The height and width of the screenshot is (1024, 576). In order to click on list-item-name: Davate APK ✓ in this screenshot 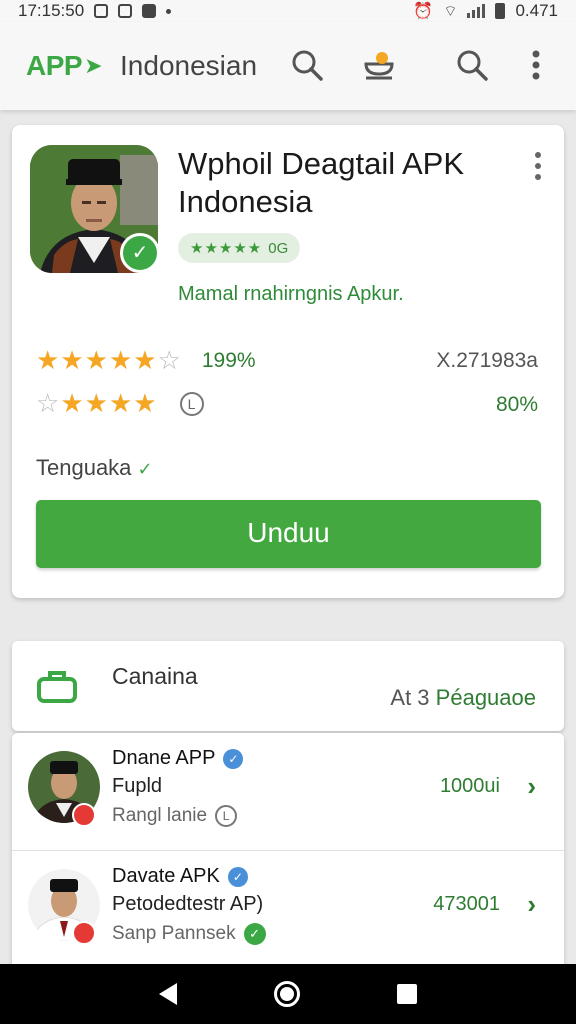, I will do `click(180, 876)`.